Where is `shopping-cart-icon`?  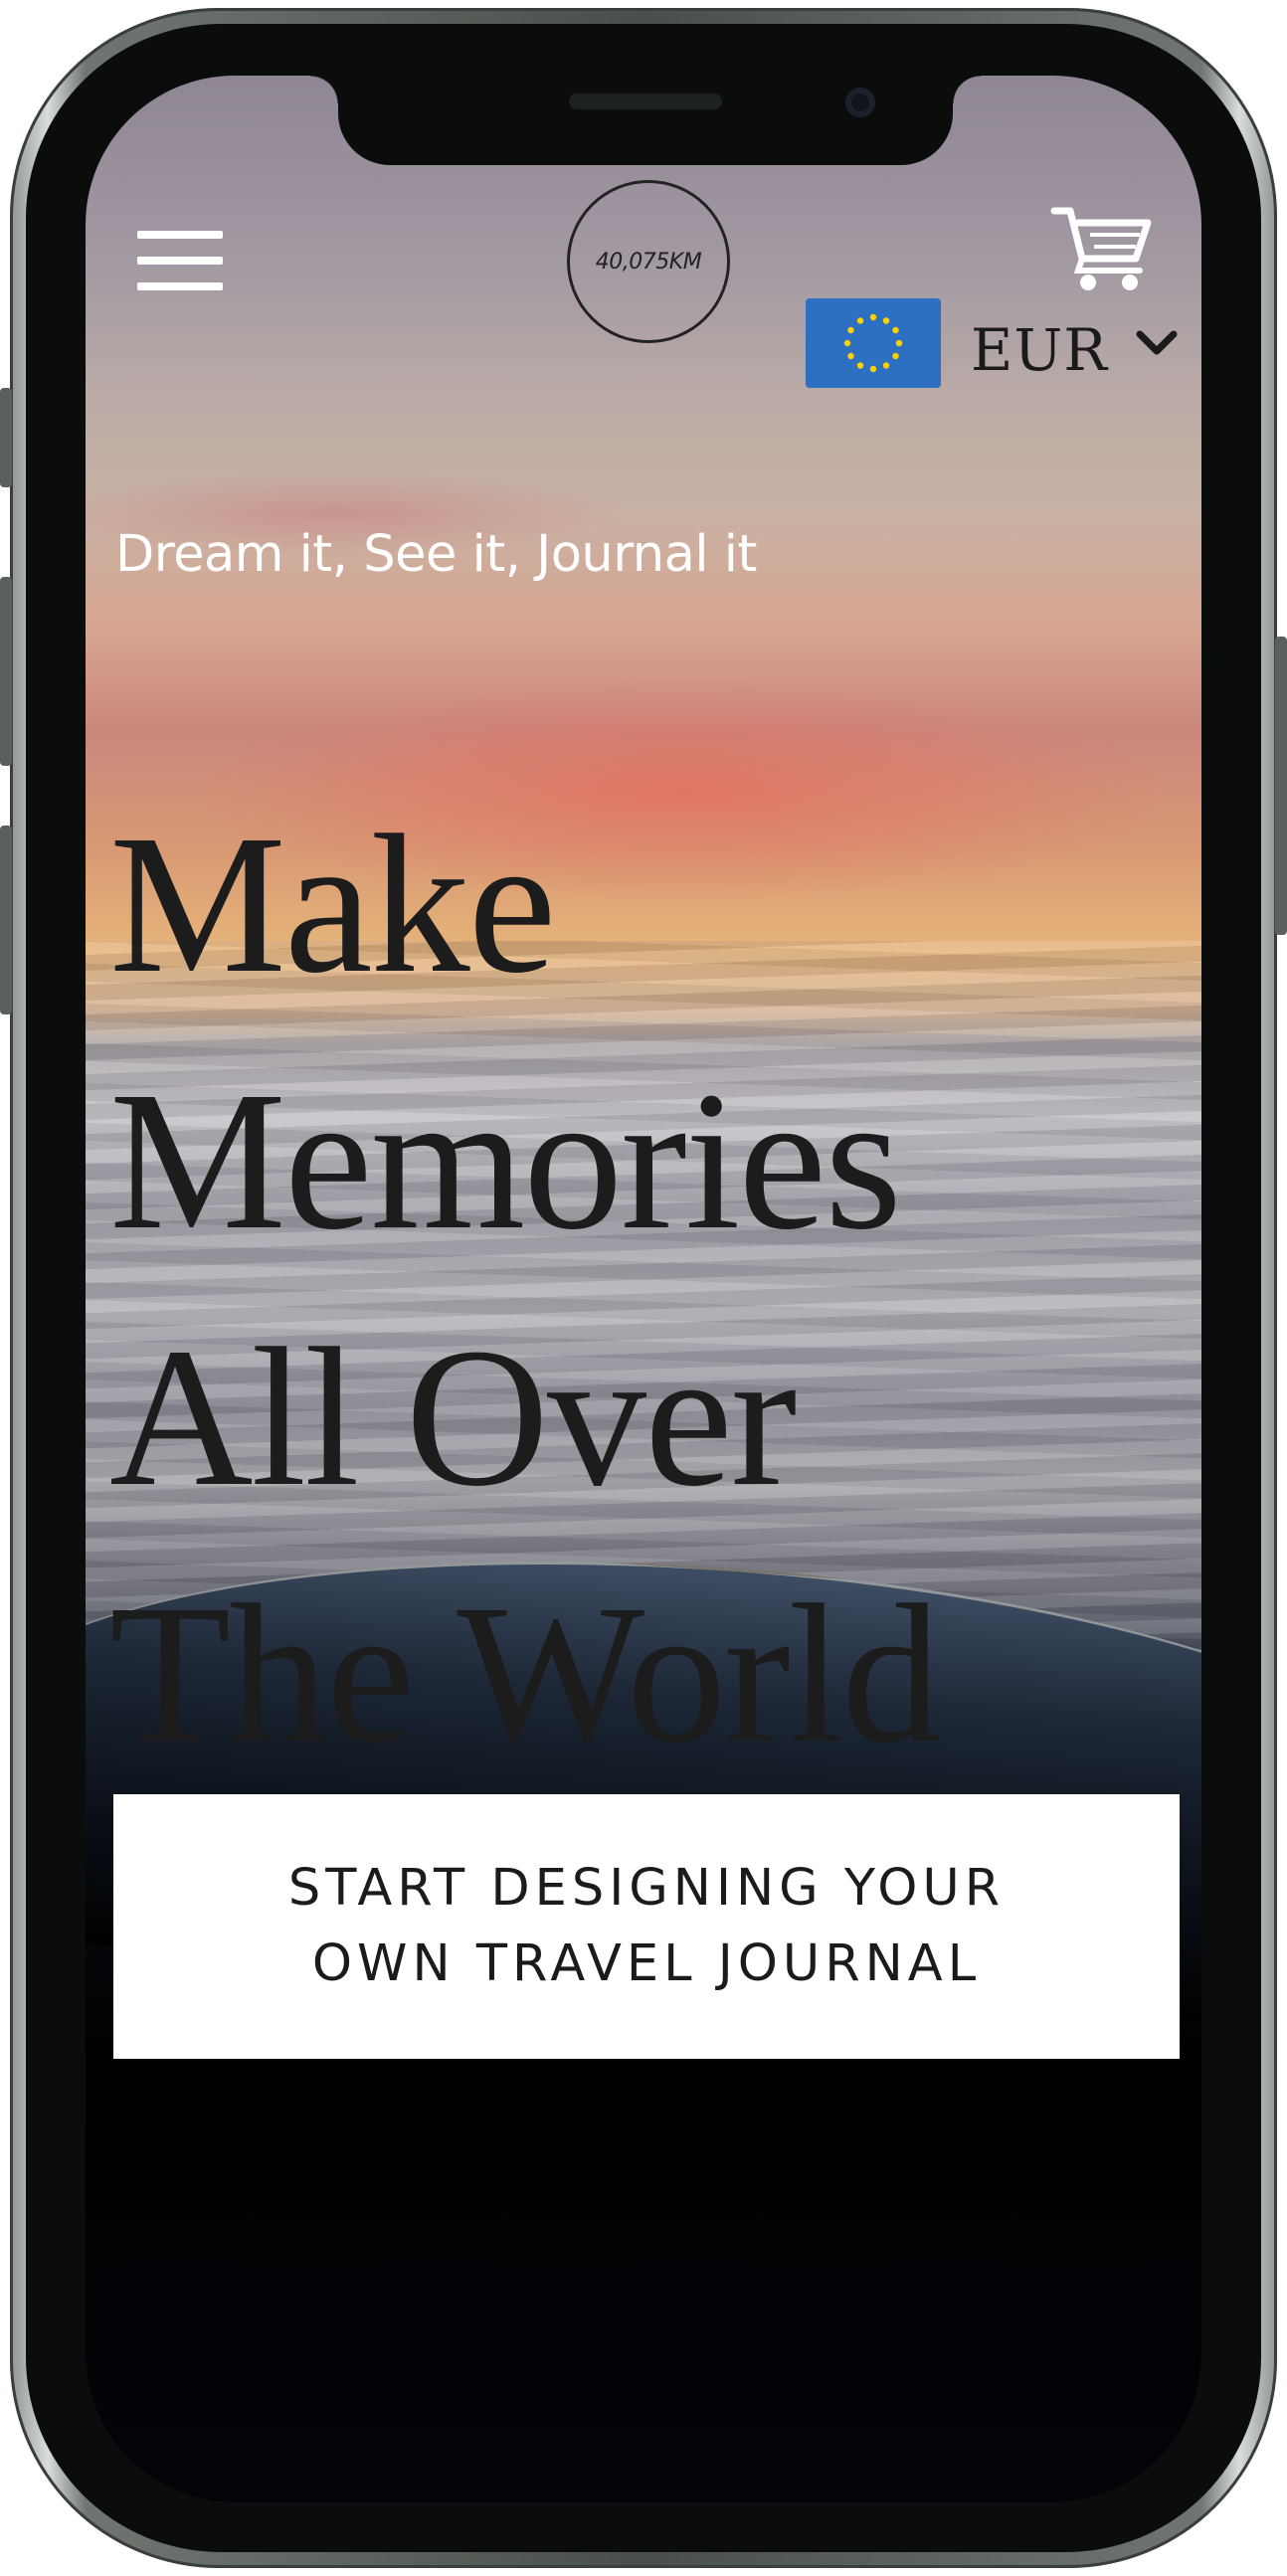
shopping-cart-icon is located at coordinates (1102, 249).